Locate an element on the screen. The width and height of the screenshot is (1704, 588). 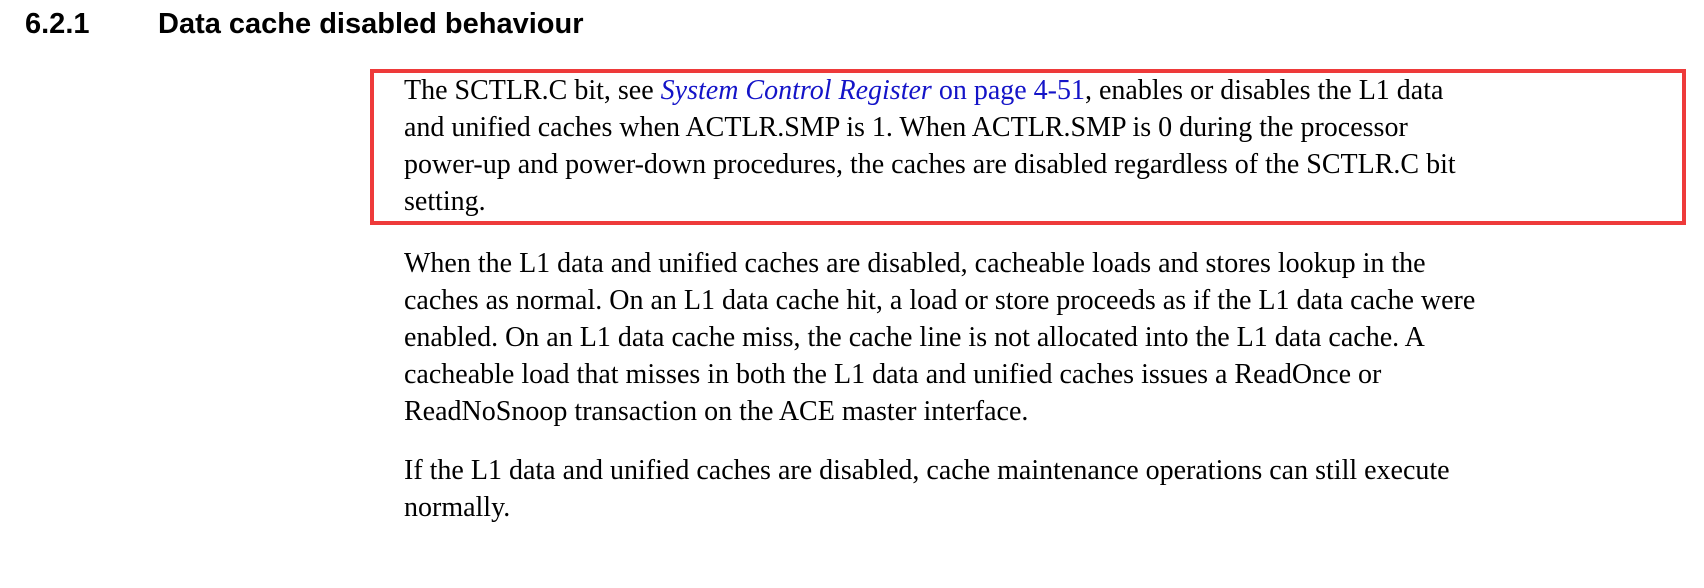
paragraph-line: The SCTLR.C bit, see is located at coordinates (532, 90).